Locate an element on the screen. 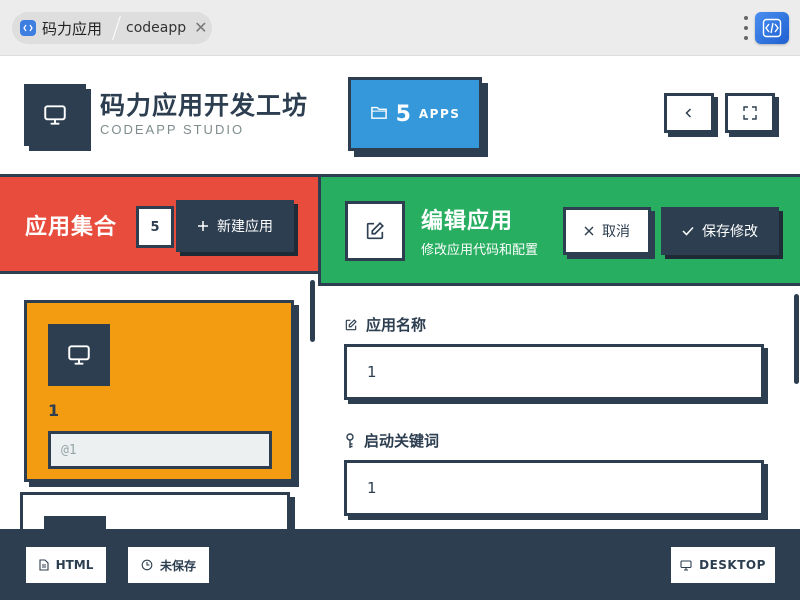 This screenshot has height=600, width=800. more-options-icon is located at coordinates (746, 28).